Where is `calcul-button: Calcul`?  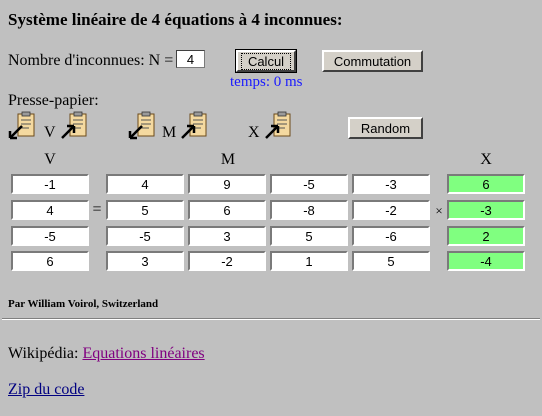
calcul-button: Calcul is located at coordinates (266, 61).